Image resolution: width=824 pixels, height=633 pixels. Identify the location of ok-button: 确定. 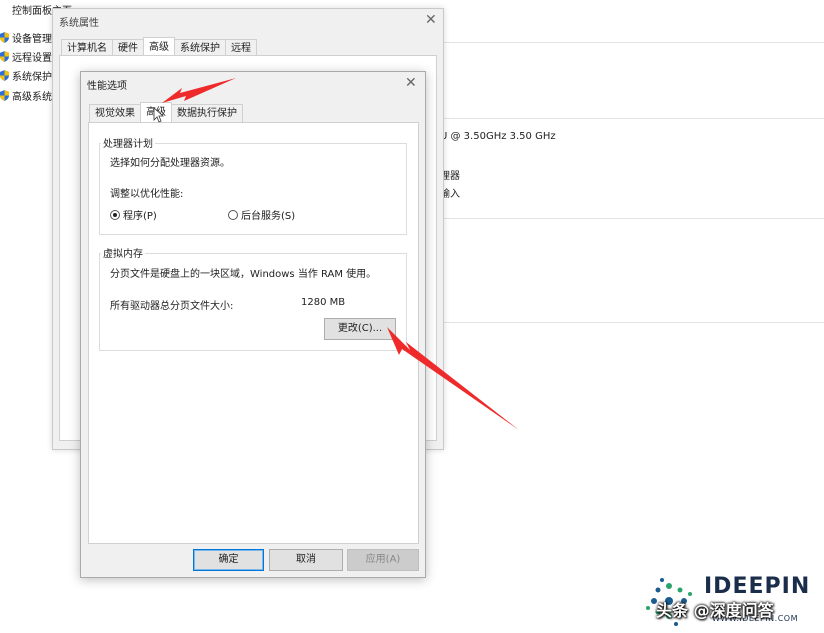
(228, 560).